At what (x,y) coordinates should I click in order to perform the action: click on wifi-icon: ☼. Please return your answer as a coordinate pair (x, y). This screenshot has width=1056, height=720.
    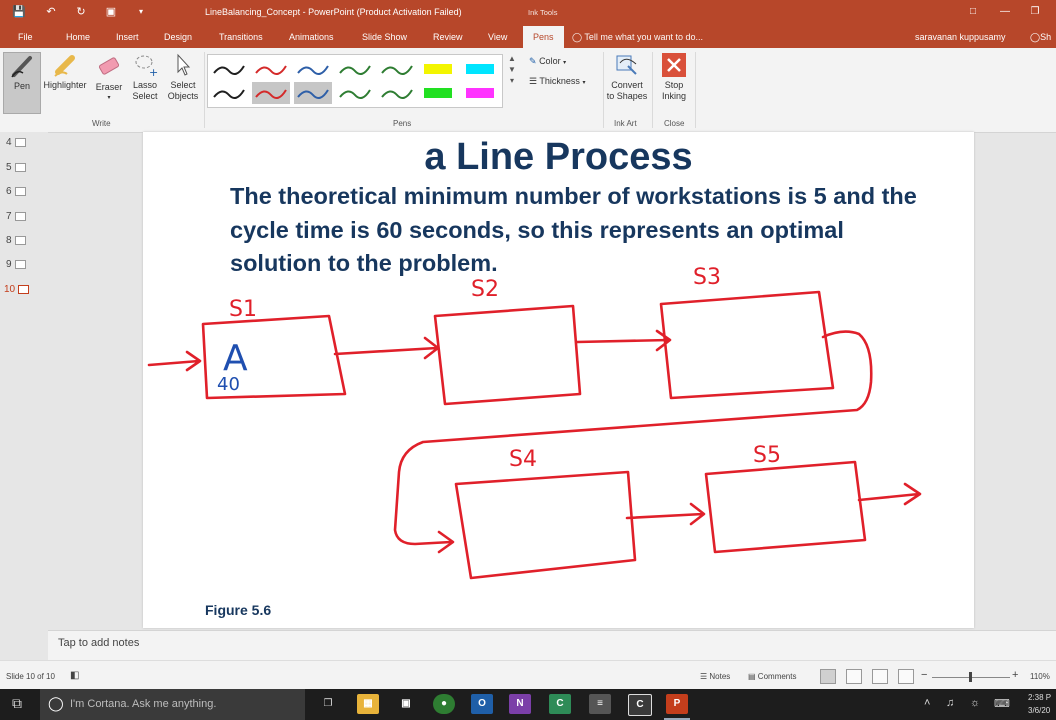
    Looking at the image, I should click on (975, 703).